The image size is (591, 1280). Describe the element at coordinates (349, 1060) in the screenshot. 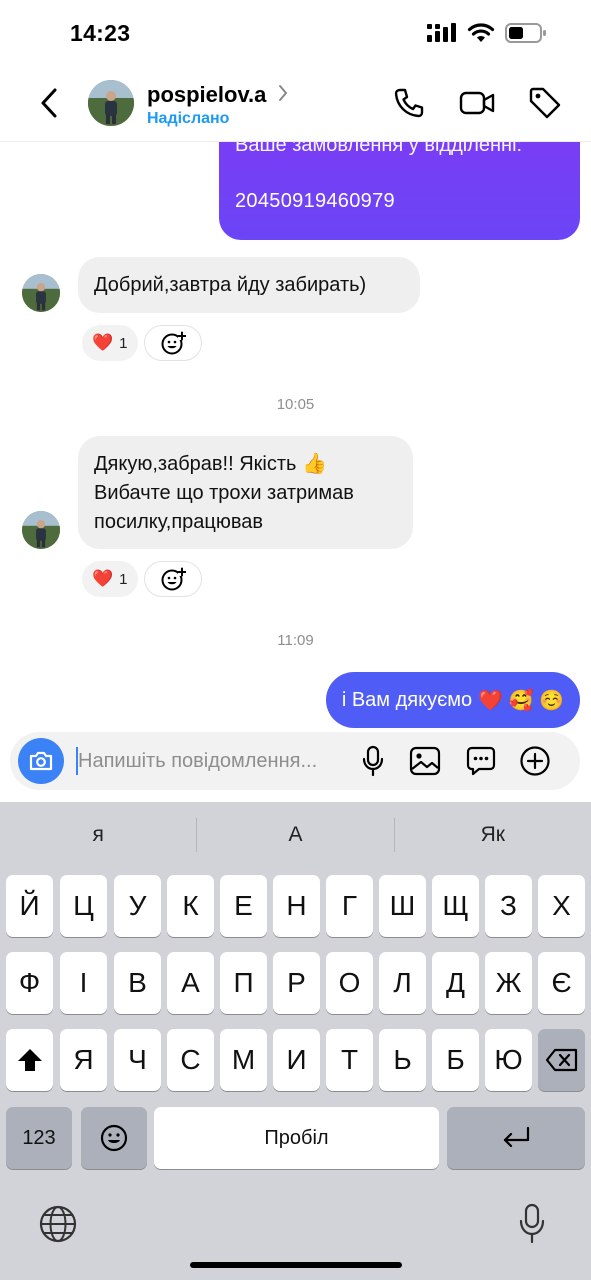

I see `key: Т` at that location.